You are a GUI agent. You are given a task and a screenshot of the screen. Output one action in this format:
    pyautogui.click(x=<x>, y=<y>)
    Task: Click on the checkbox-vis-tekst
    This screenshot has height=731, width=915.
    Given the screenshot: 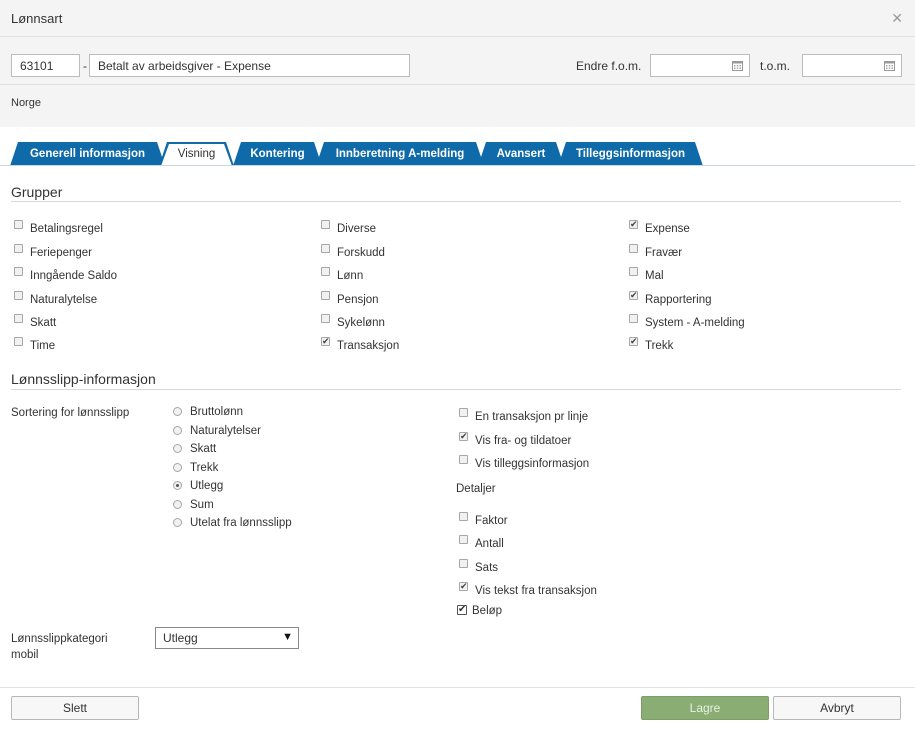 What is the action you would take?
    pyautogui.click(x=463, y=586)
    